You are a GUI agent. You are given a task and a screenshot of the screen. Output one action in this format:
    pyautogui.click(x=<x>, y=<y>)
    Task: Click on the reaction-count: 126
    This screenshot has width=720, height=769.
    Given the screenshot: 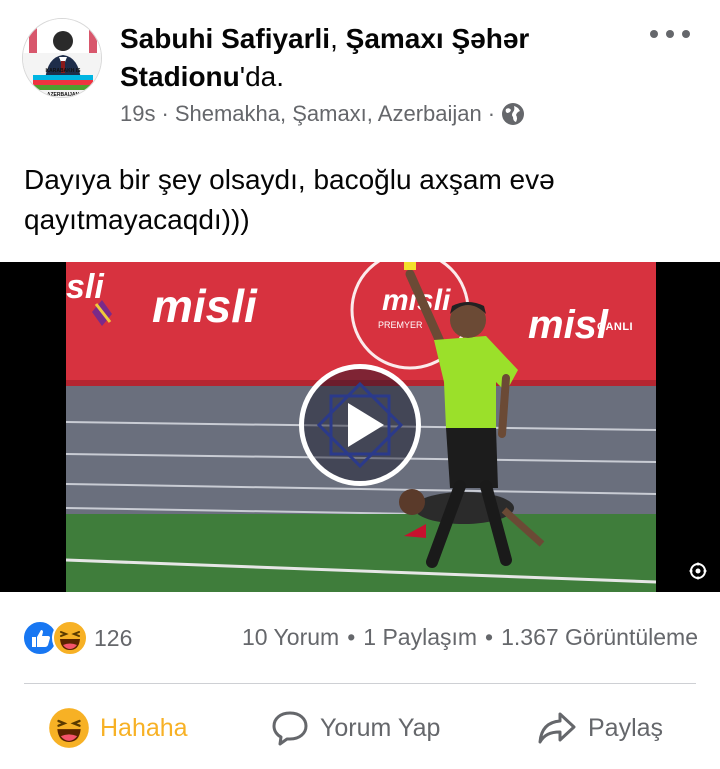 What is the action you would take?
    pyautogui.click(x=113, y=637)
    